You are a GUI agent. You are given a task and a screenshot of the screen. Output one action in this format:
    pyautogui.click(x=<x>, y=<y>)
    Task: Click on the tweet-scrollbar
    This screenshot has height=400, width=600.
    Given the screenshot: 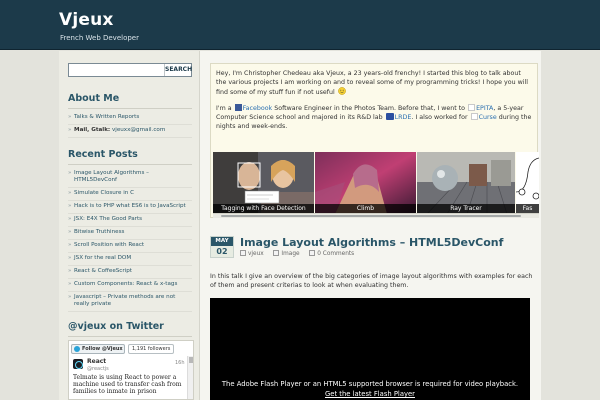 What is the action you would take?
    pyautogui.click(x=190, y=377)
    